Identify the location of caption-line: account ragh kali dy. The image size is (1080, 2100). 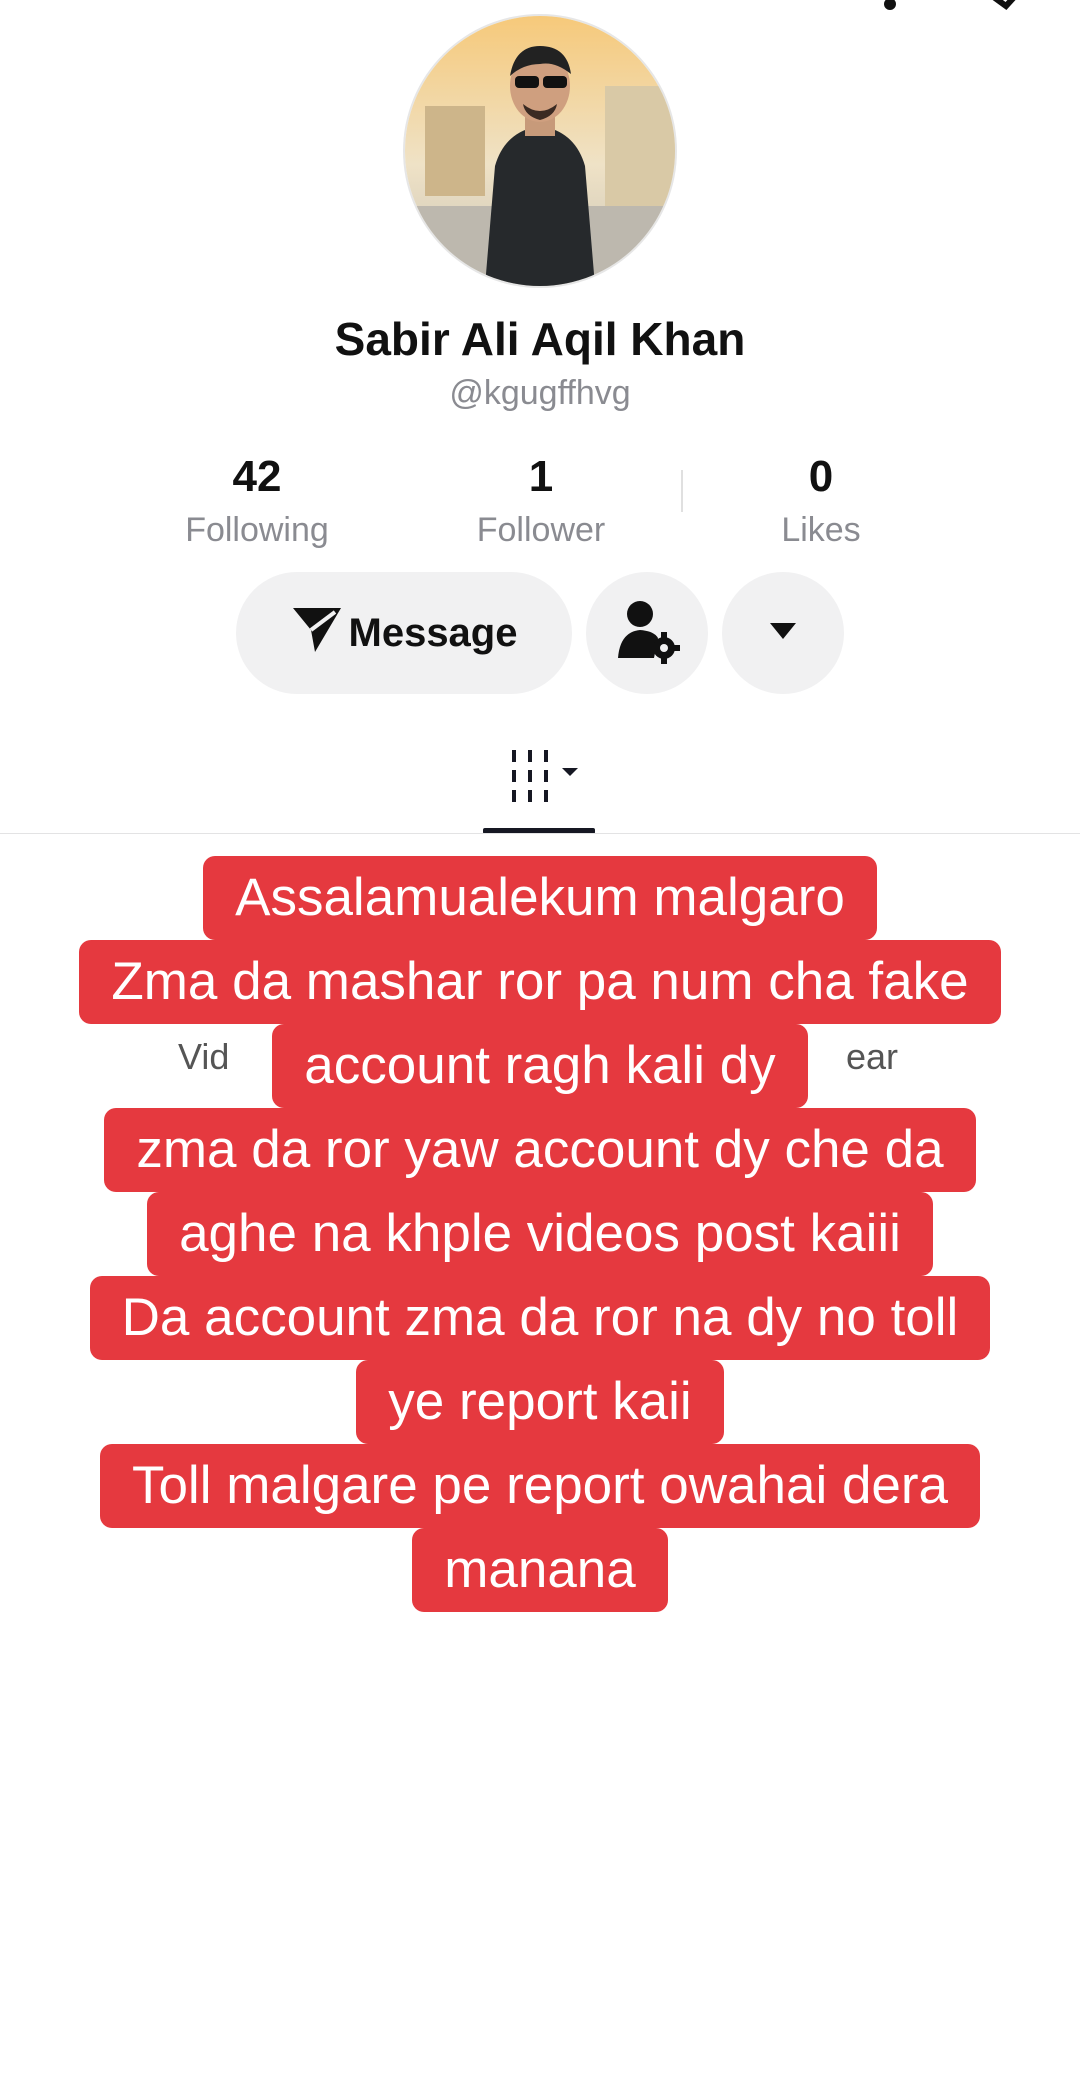
(540, 1066).